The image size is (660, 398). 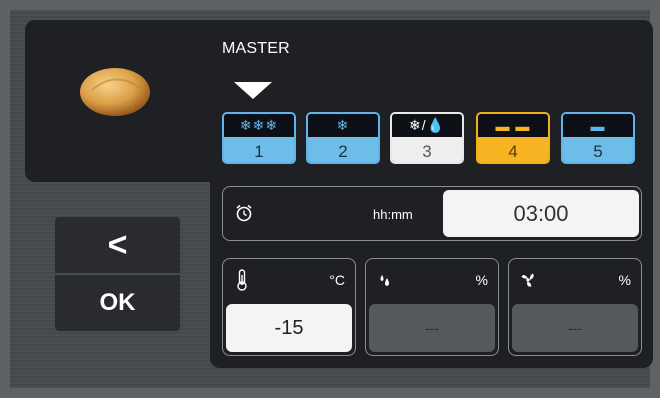 I want to click on phase-number: 5, so click(x=598, y=149).